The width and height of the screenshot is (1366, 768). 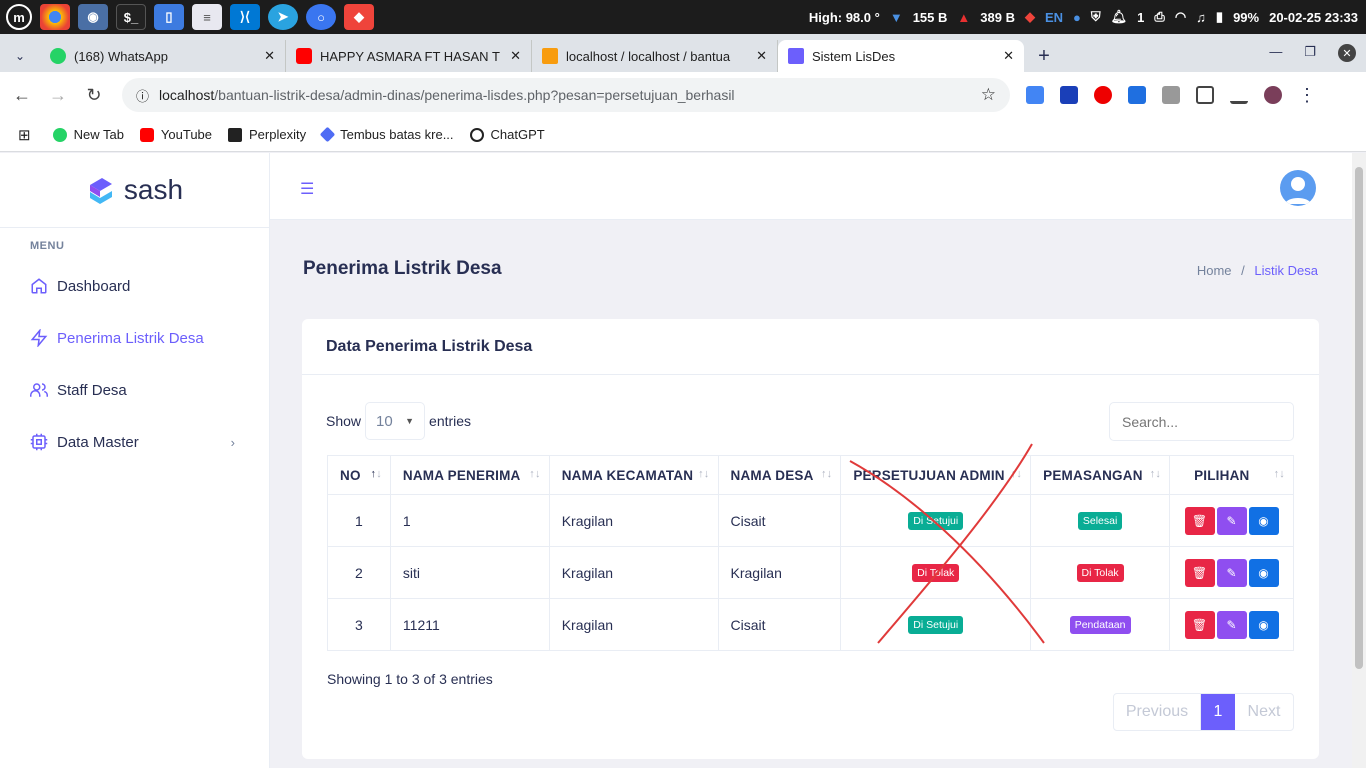 I want to click on bookmark-label: New Tab, so click(x=98, y=134).